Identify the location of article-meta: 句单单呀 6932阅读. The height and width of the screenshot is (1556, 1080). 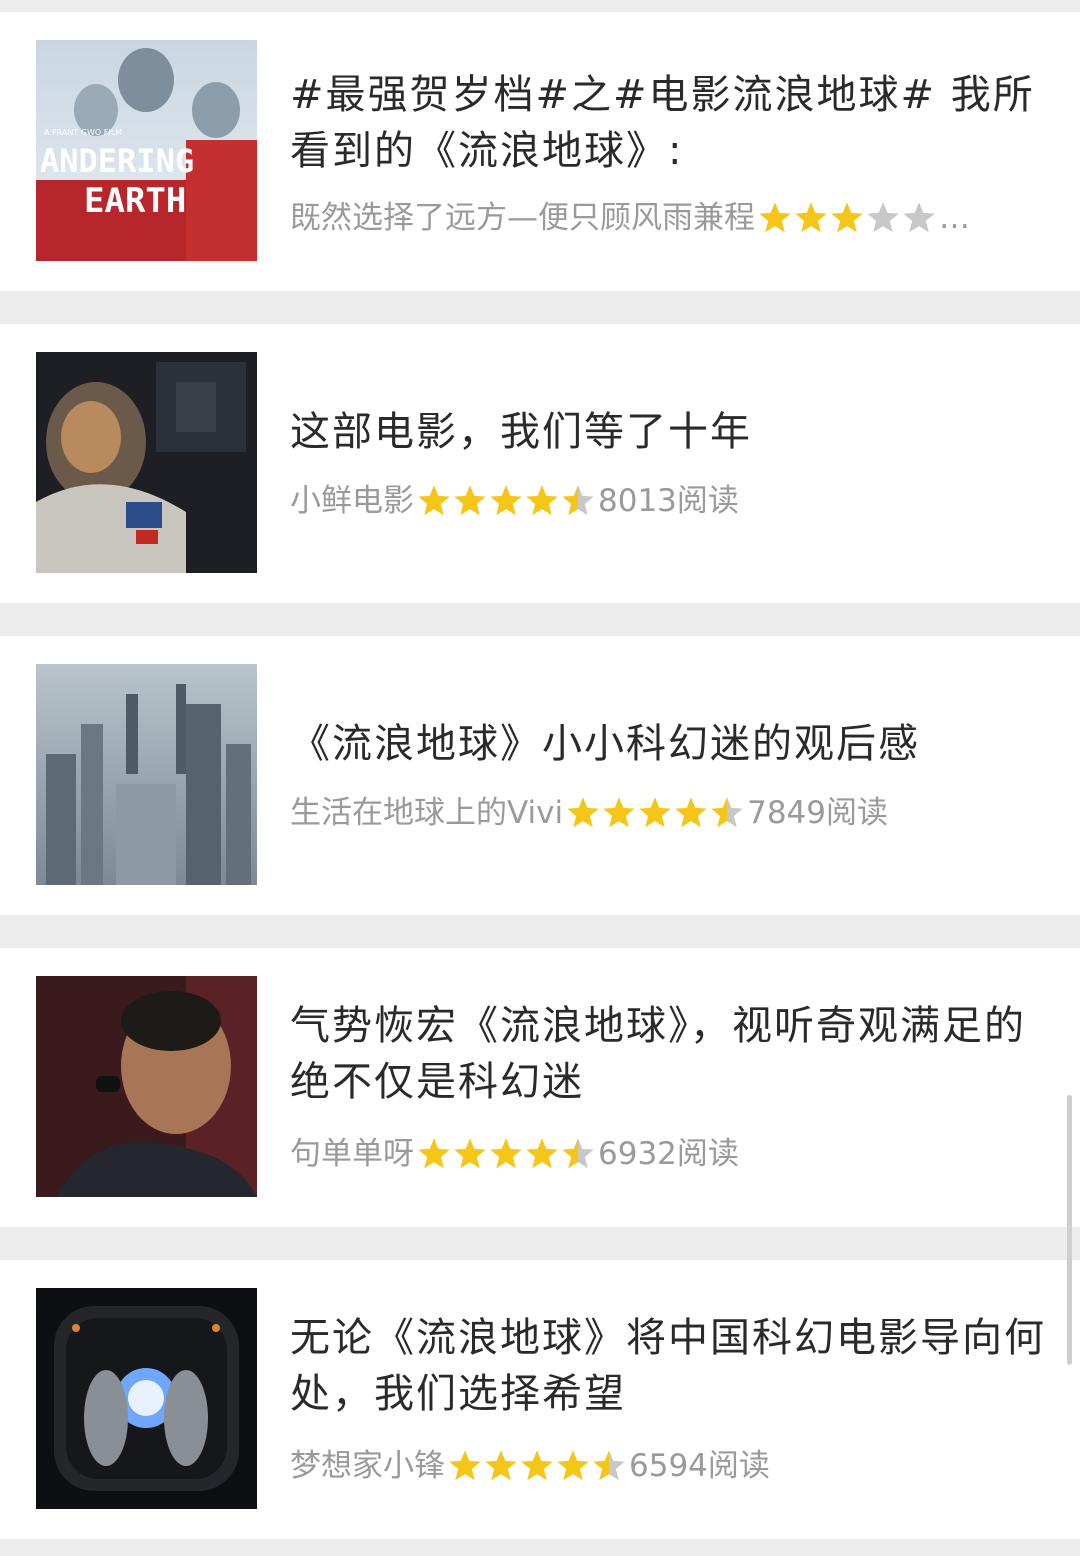
(675, 1154).